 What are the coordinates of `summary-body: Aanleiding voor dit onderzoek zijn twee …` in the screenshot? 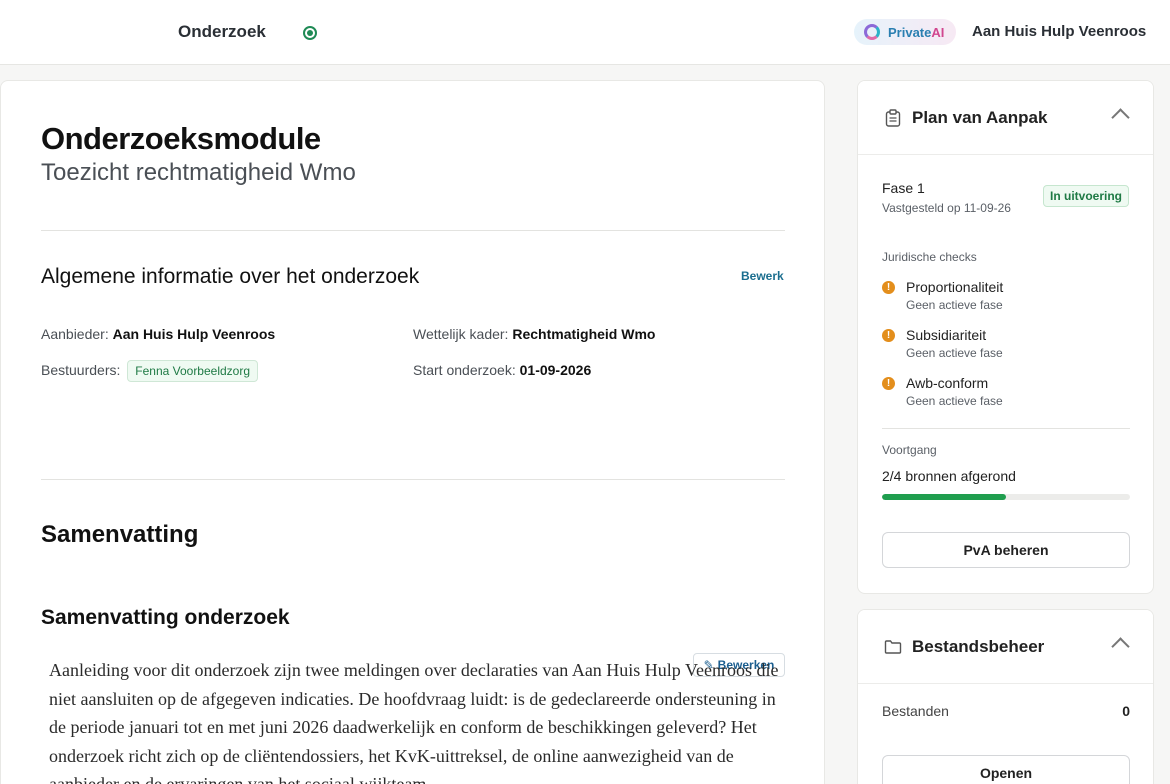 It's located at (414, 722).